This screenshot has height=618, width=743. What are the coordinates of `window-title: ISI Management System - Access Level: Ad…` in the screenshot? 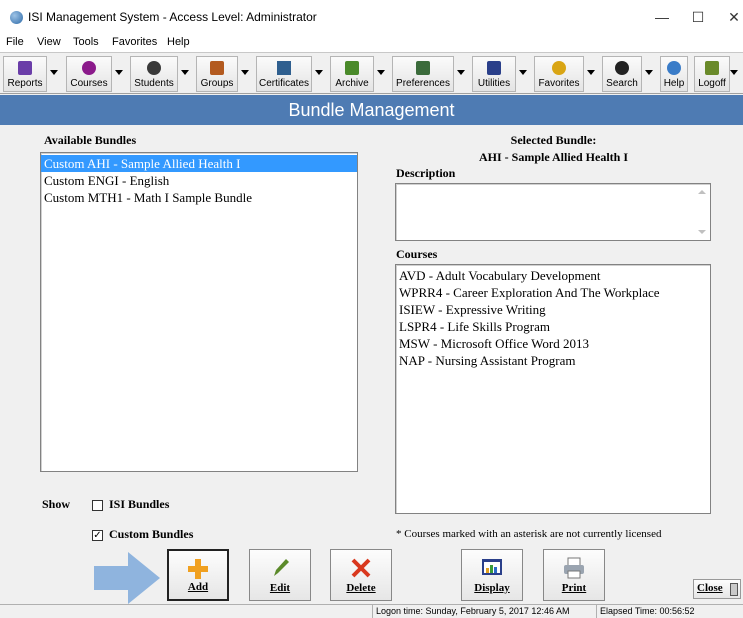 It's located at (172, 17).